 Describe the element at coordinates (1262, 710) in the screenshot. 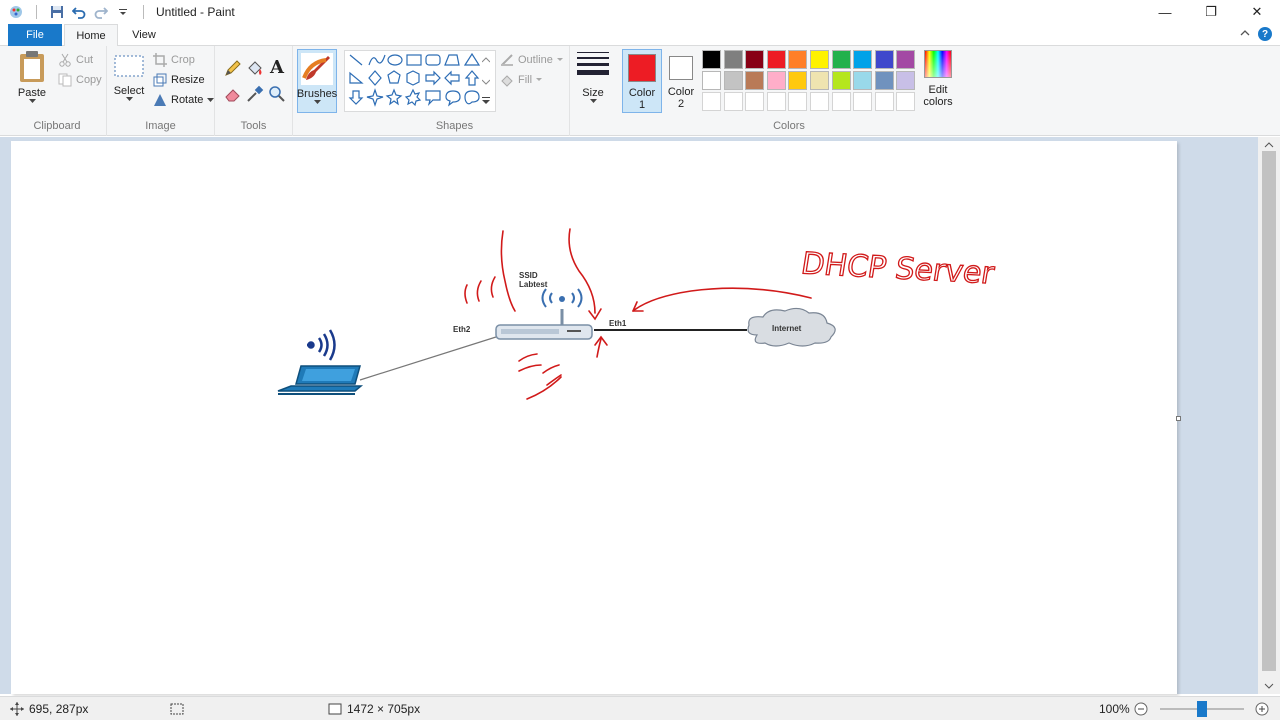

I see `zoom-in-icon` at that location.